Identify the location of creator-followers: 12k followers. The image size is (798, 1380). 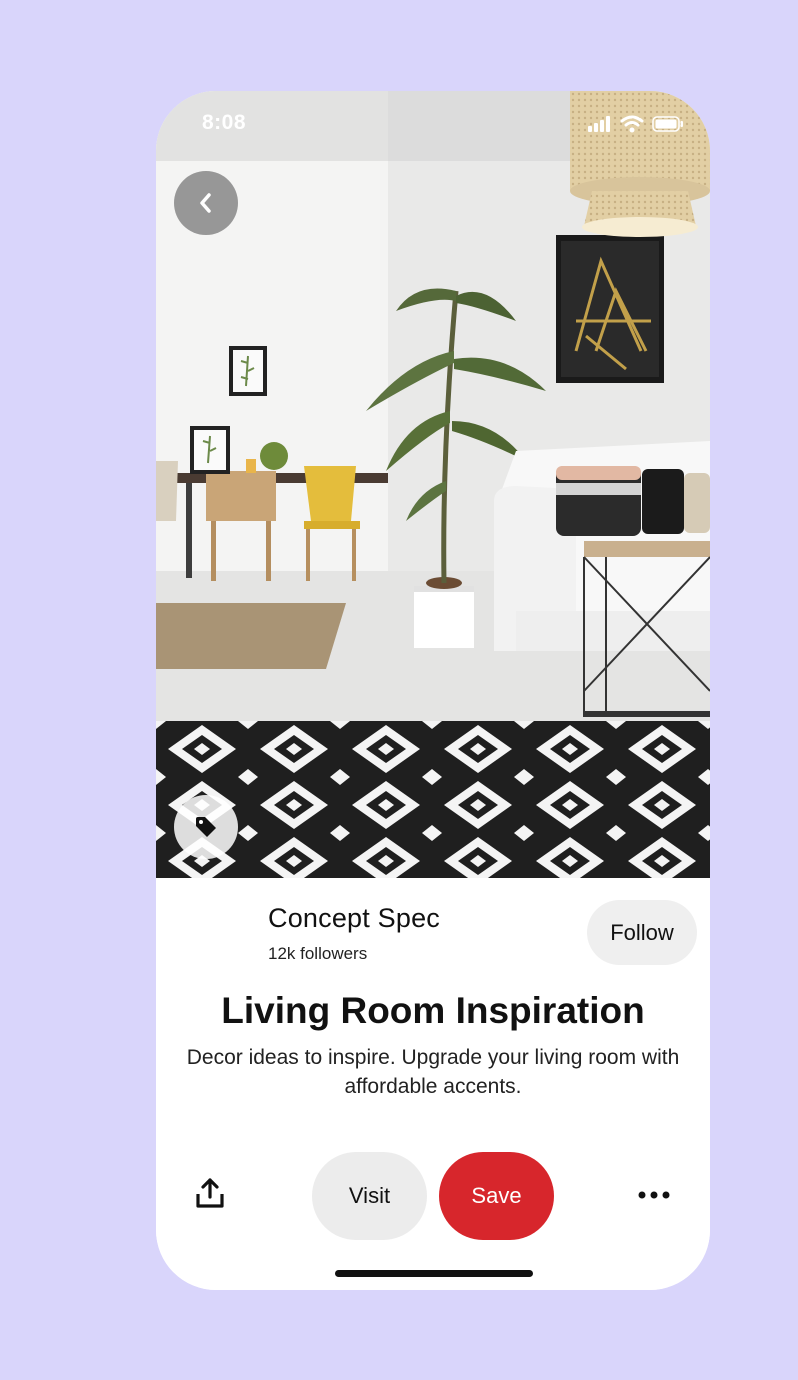
(318, 953).